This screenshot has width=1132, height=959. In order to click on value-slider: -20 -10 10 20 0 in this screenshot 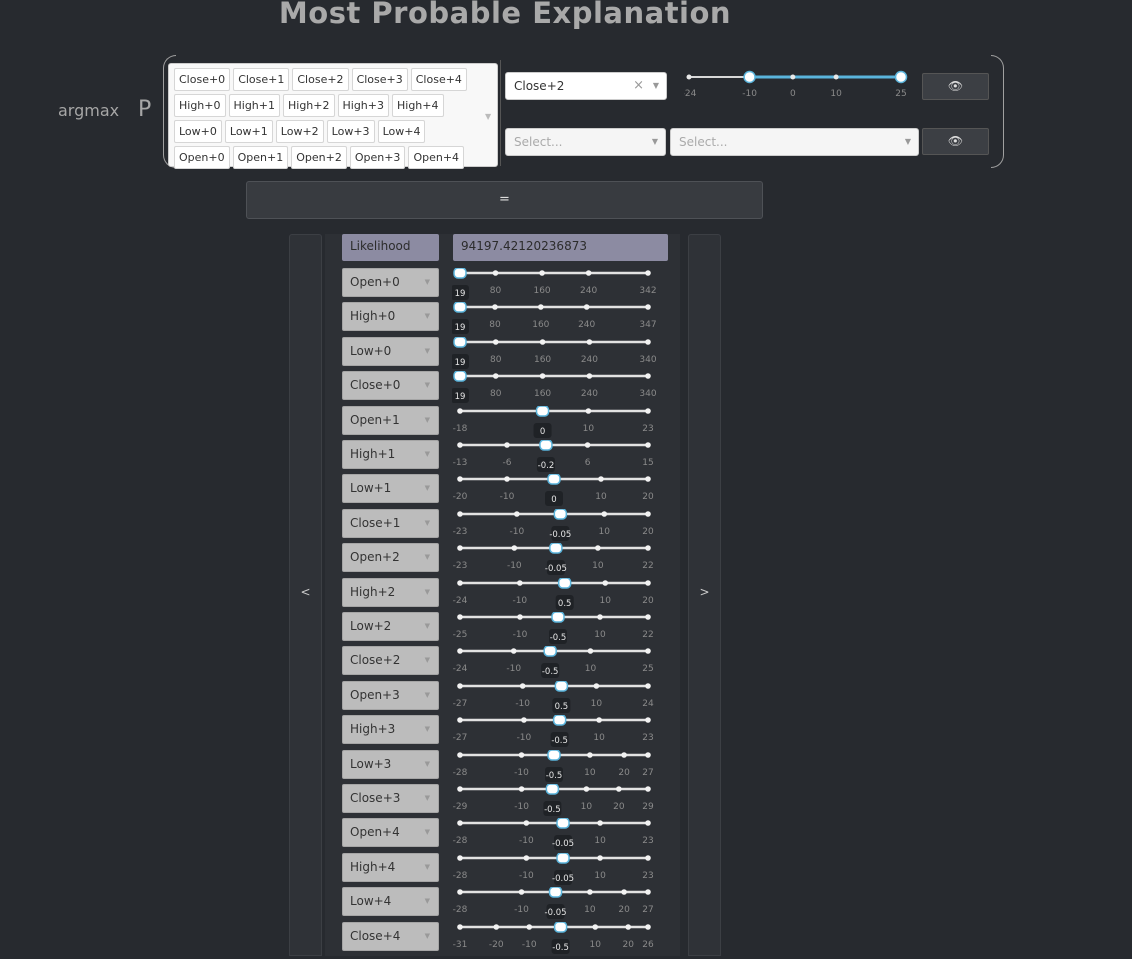, I will do `click(558, 492)`.